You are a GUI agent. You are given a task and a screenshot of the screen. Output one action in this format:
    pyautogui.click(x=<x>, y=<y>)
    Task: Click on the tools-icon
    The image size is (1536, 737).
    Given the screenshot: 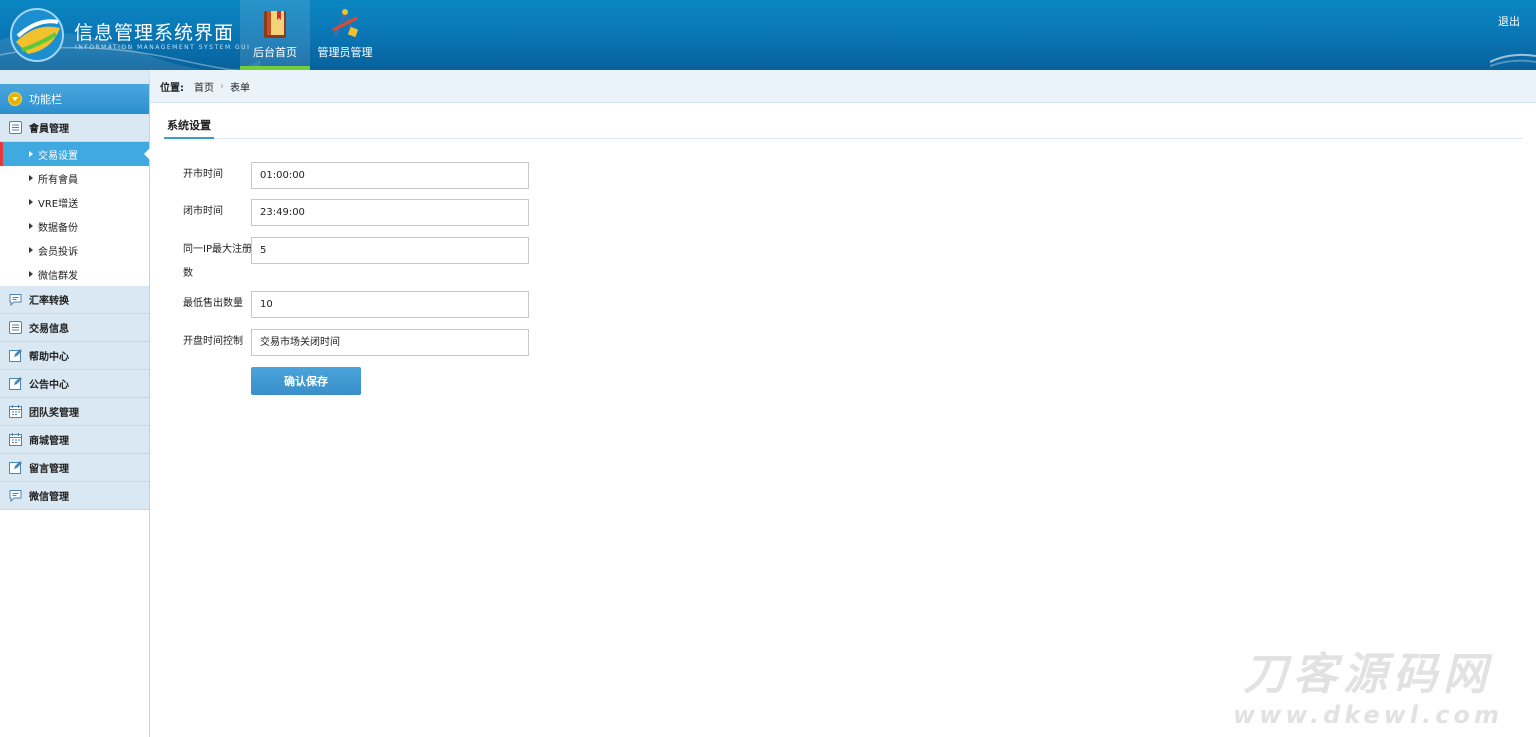 What is the action you would take?
    pyautogui.click(x=345, y=23)
    